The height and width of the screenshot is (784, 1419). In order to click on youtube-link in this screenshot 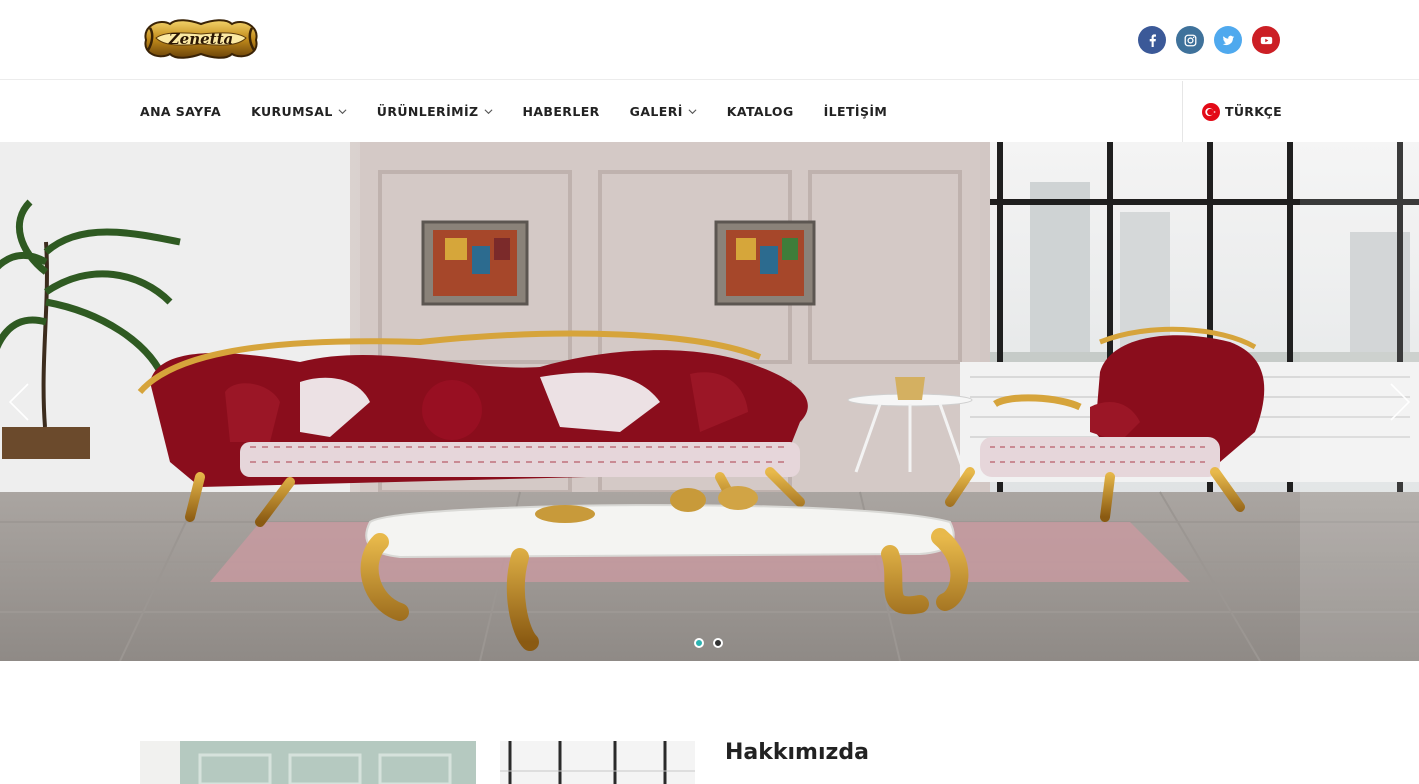, I will do `click(1266, 40)`.